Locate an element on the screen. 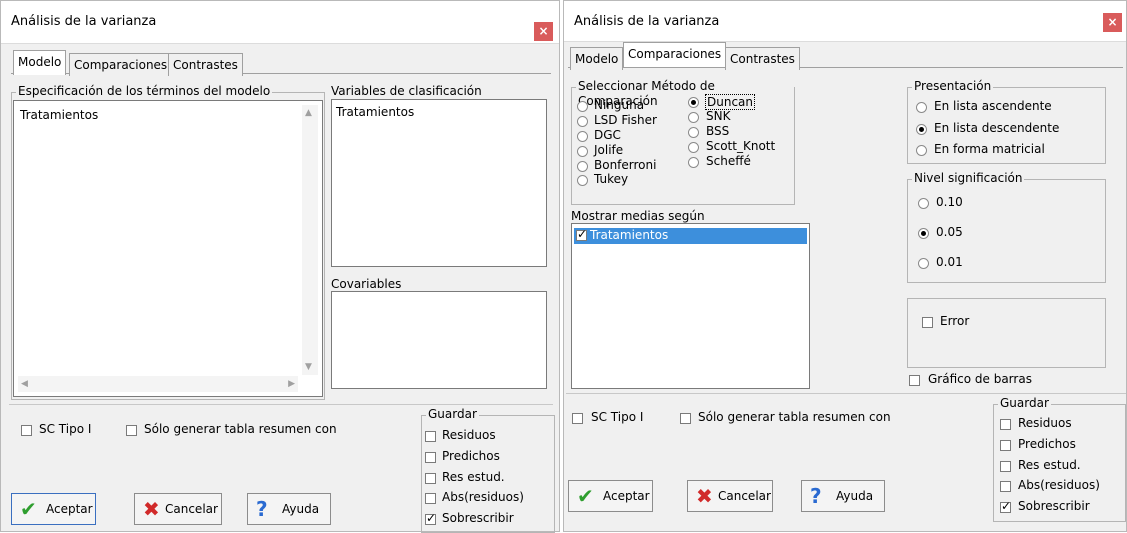  right-solo-label: Sólo generar tabla resumen con is located at coordinates (794, 417).